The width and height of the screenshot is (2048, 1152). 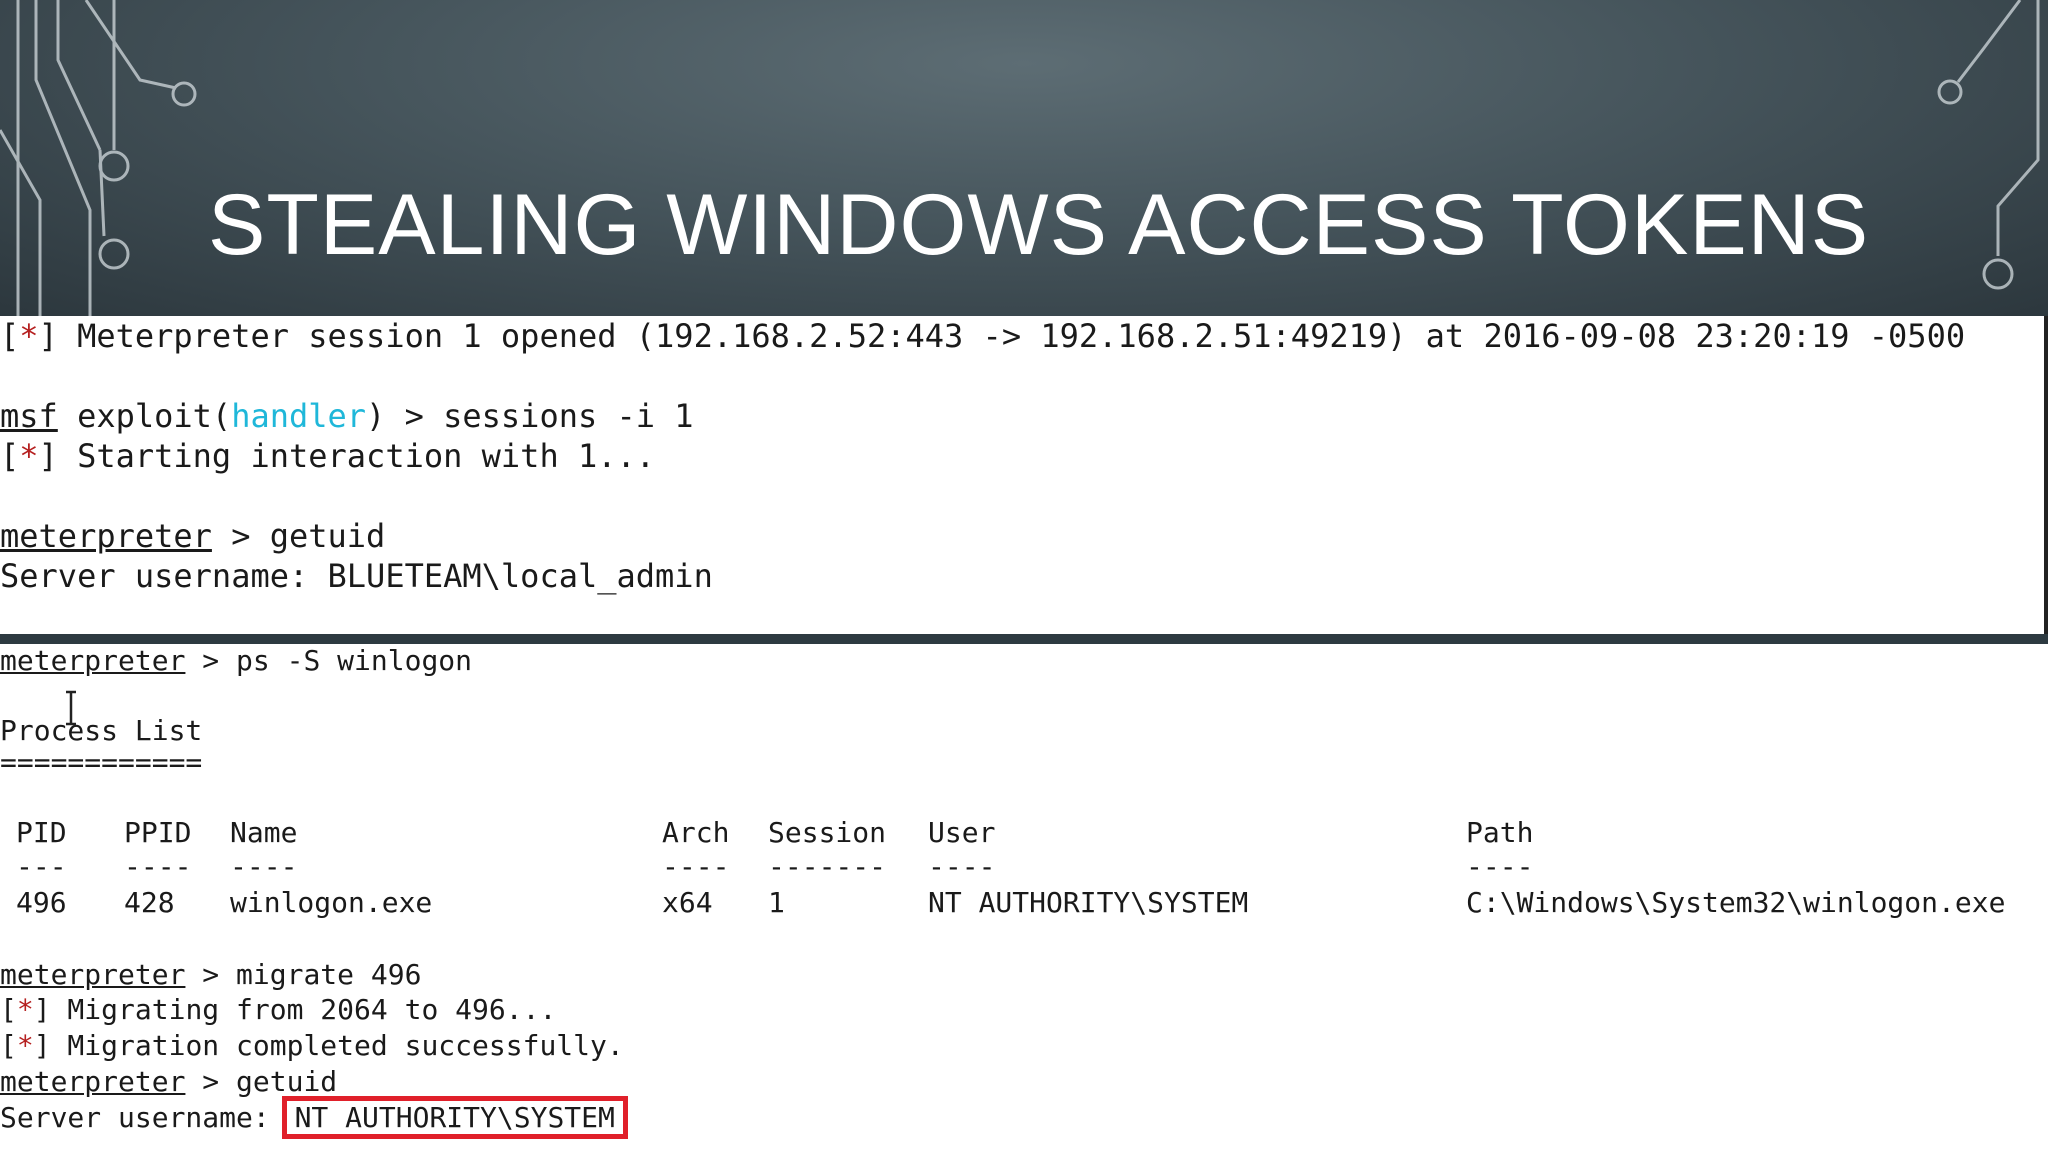 I want to click on table-header-name: Name, so click(x=264, y=832).